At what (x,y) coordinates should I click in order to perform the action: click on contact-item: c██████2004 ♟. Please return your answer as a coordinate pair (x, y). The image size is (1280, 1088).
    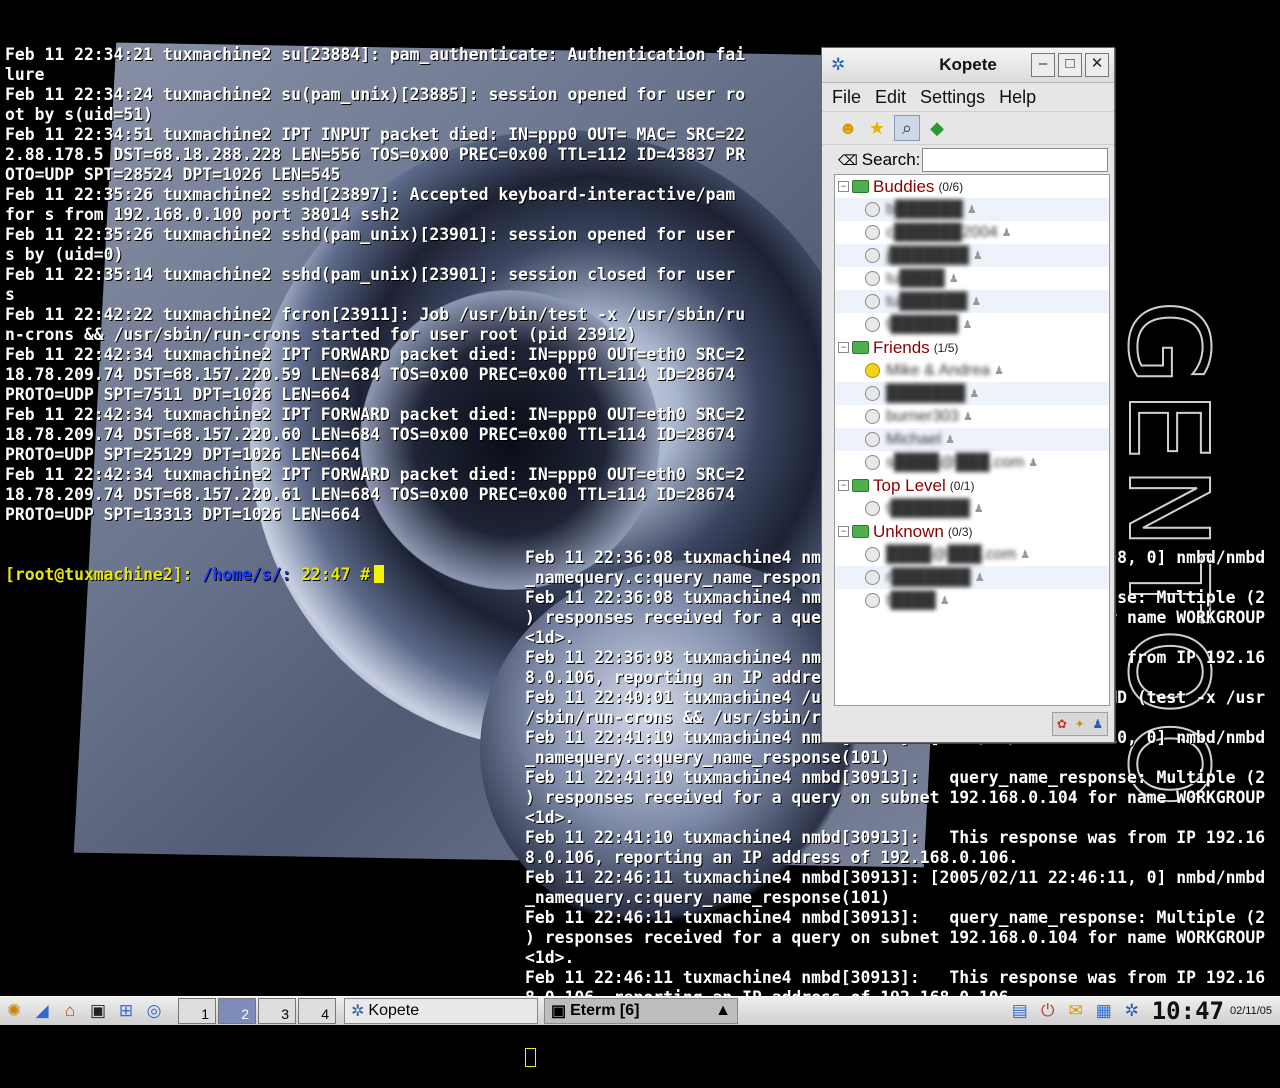
    Looking at the image, I should click on (972, 232).